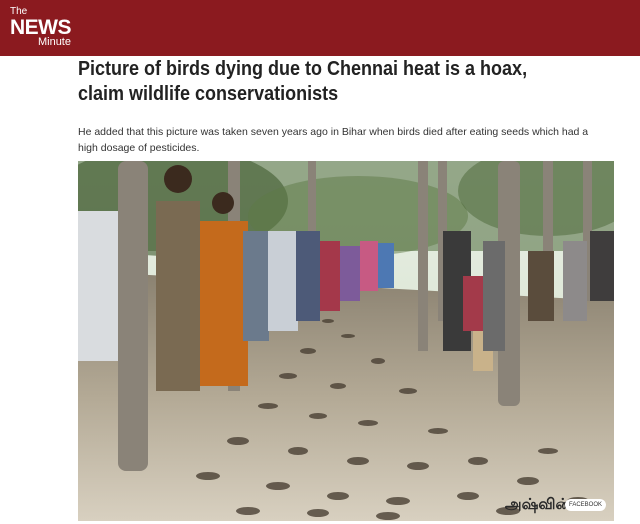 This screenshot has width=640, height=524. Describe the element at coordinates (320, 28) in the screenshot. I see `site-header: The NEWS Minute` at that location.